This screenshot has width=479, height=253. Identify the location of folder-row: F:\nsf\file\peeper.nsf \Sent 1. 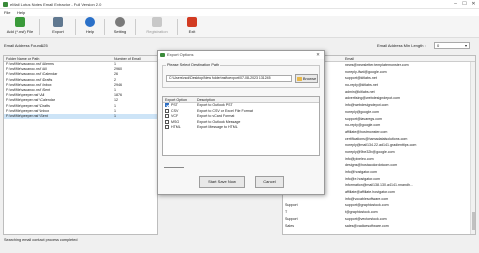
(80, 116).